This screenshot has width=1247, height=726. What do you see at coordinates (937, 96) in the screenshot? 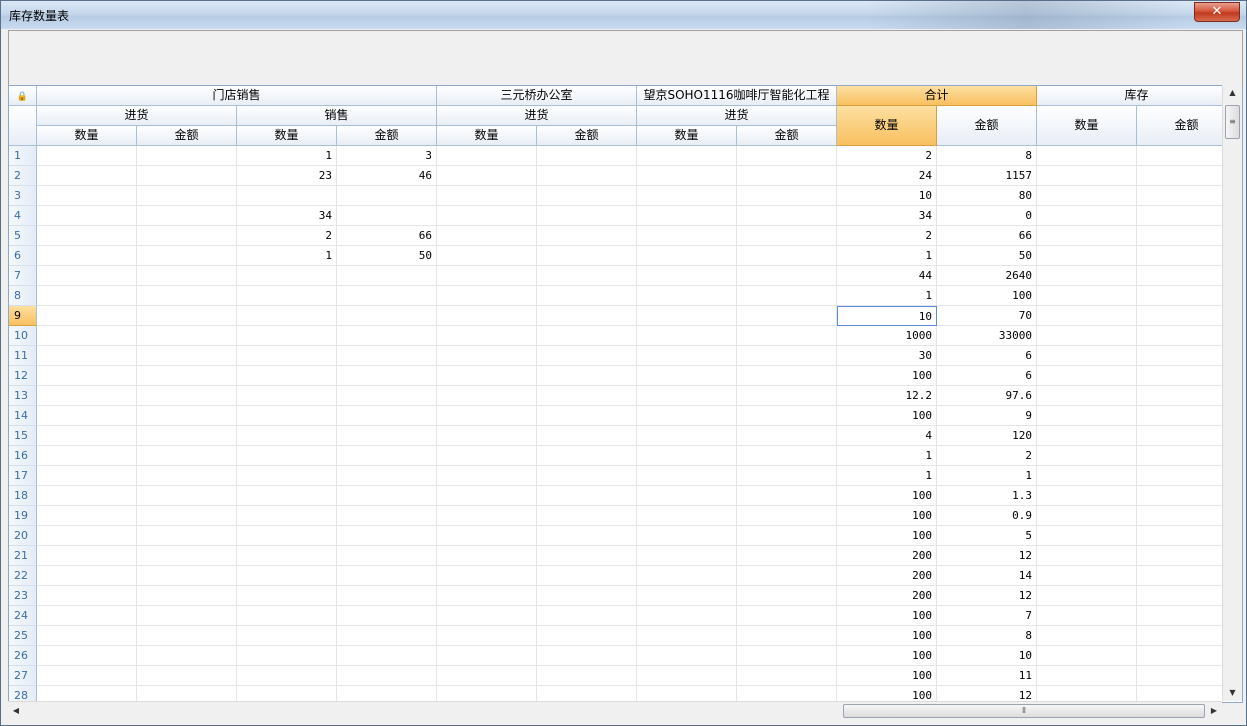
I see `group-header: 合计` at bounding box center [937, 96].